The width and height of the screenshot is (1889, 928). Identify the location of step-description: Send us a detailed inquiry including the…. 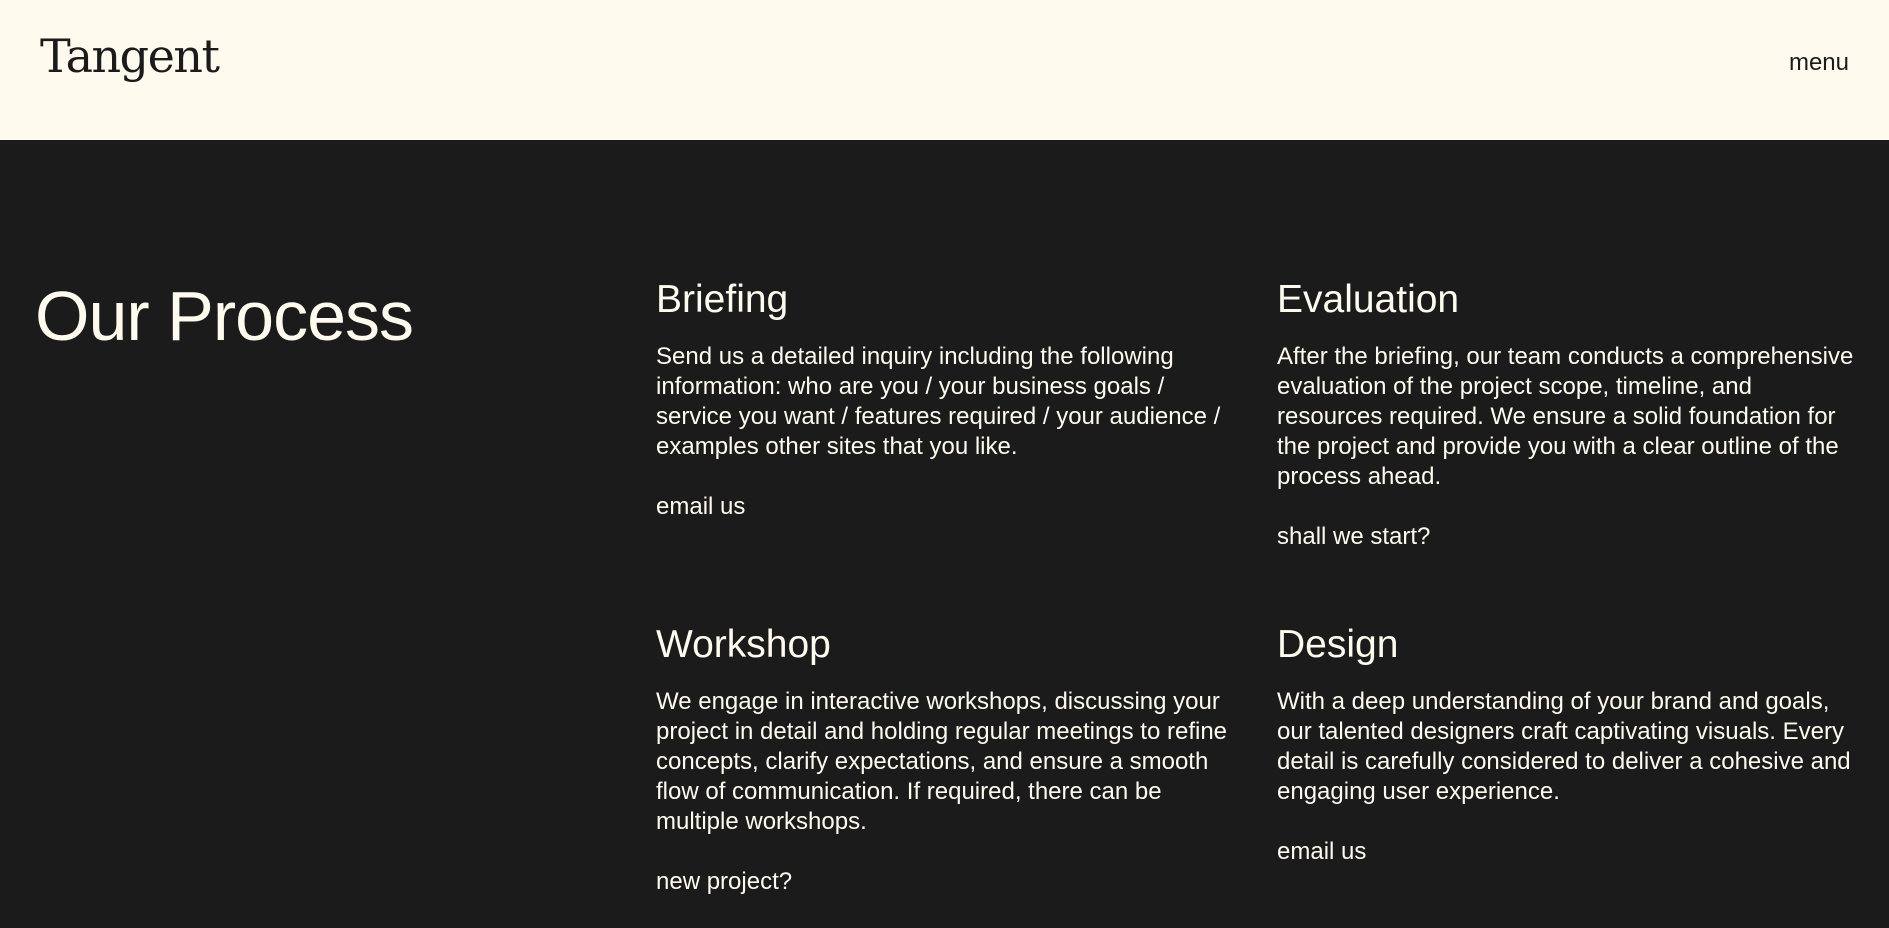
(938, 401).